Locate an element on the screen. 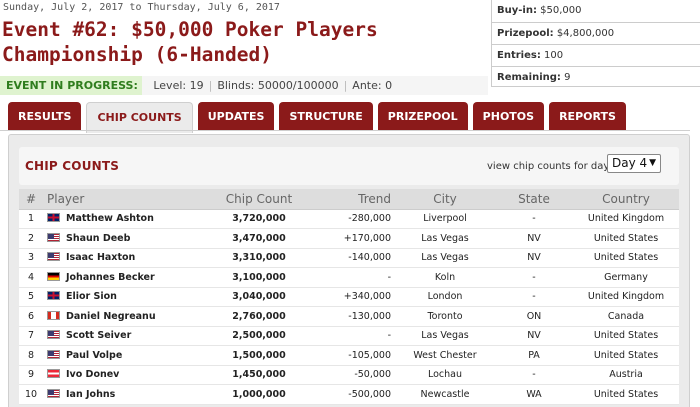  city-cell: Lochau is located at coordinates (445, 375).